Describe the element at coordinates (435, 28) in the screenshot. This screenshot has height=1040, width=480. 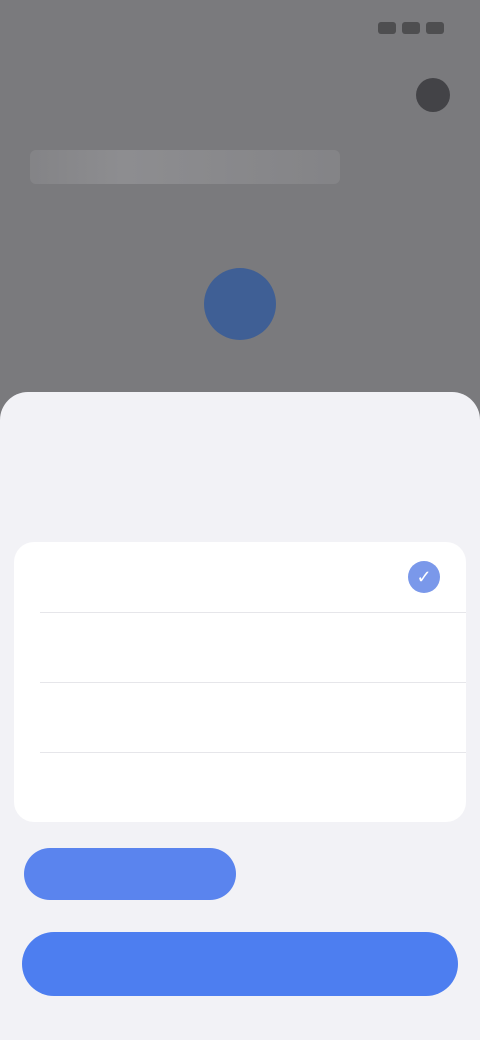
I see `battery-icon` at that location.